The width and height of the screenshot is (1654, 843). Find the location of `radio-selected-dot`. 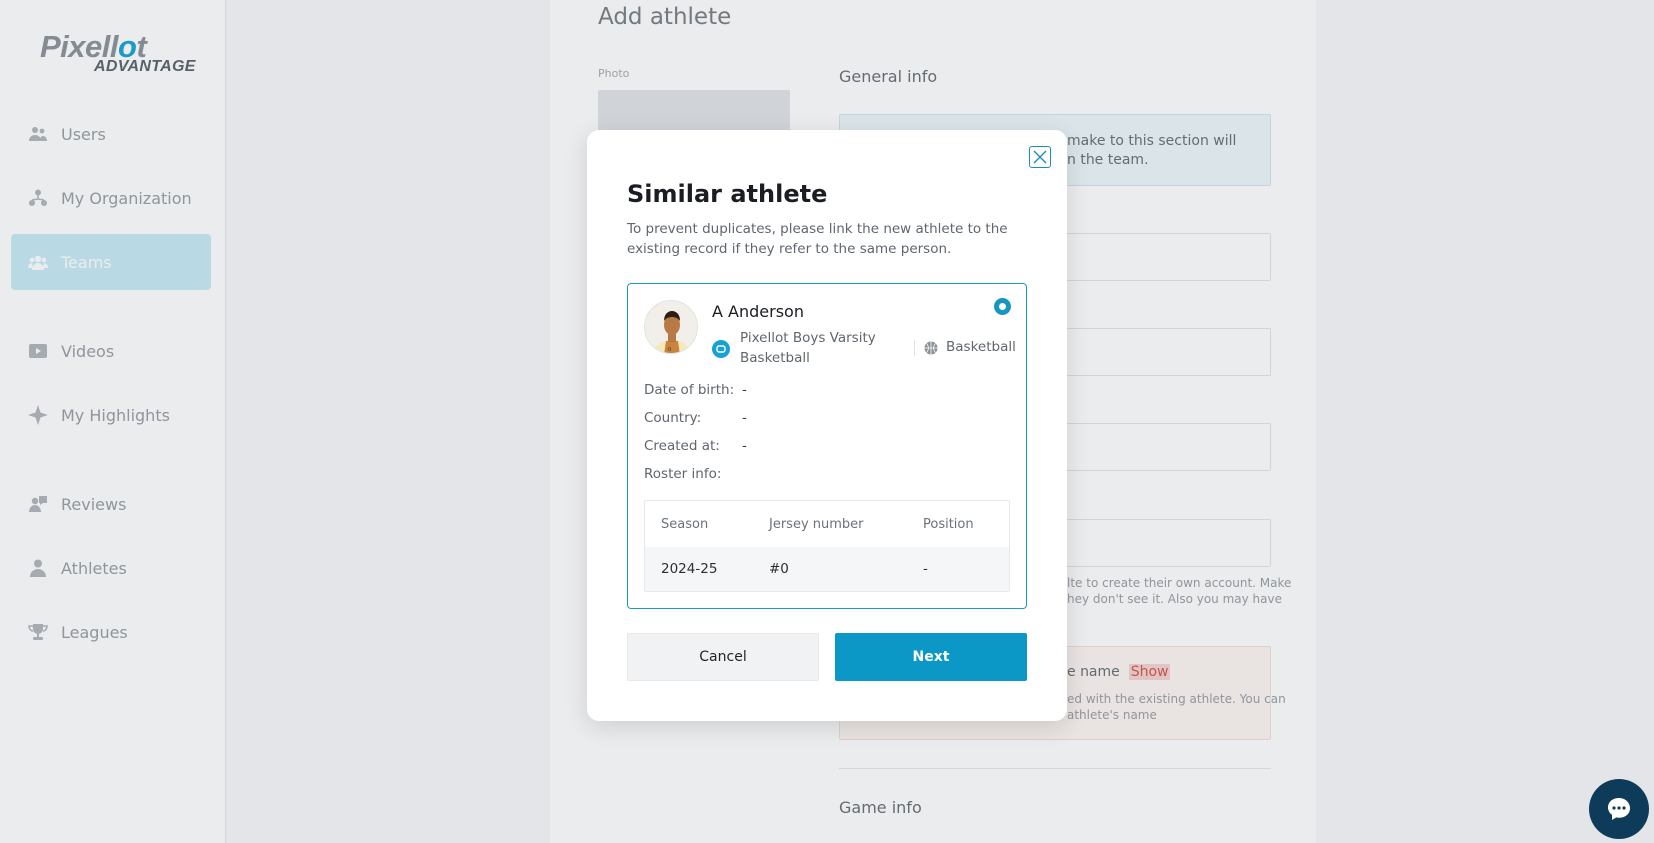

radio-selected-dot is located at coordinates (1002, 306).